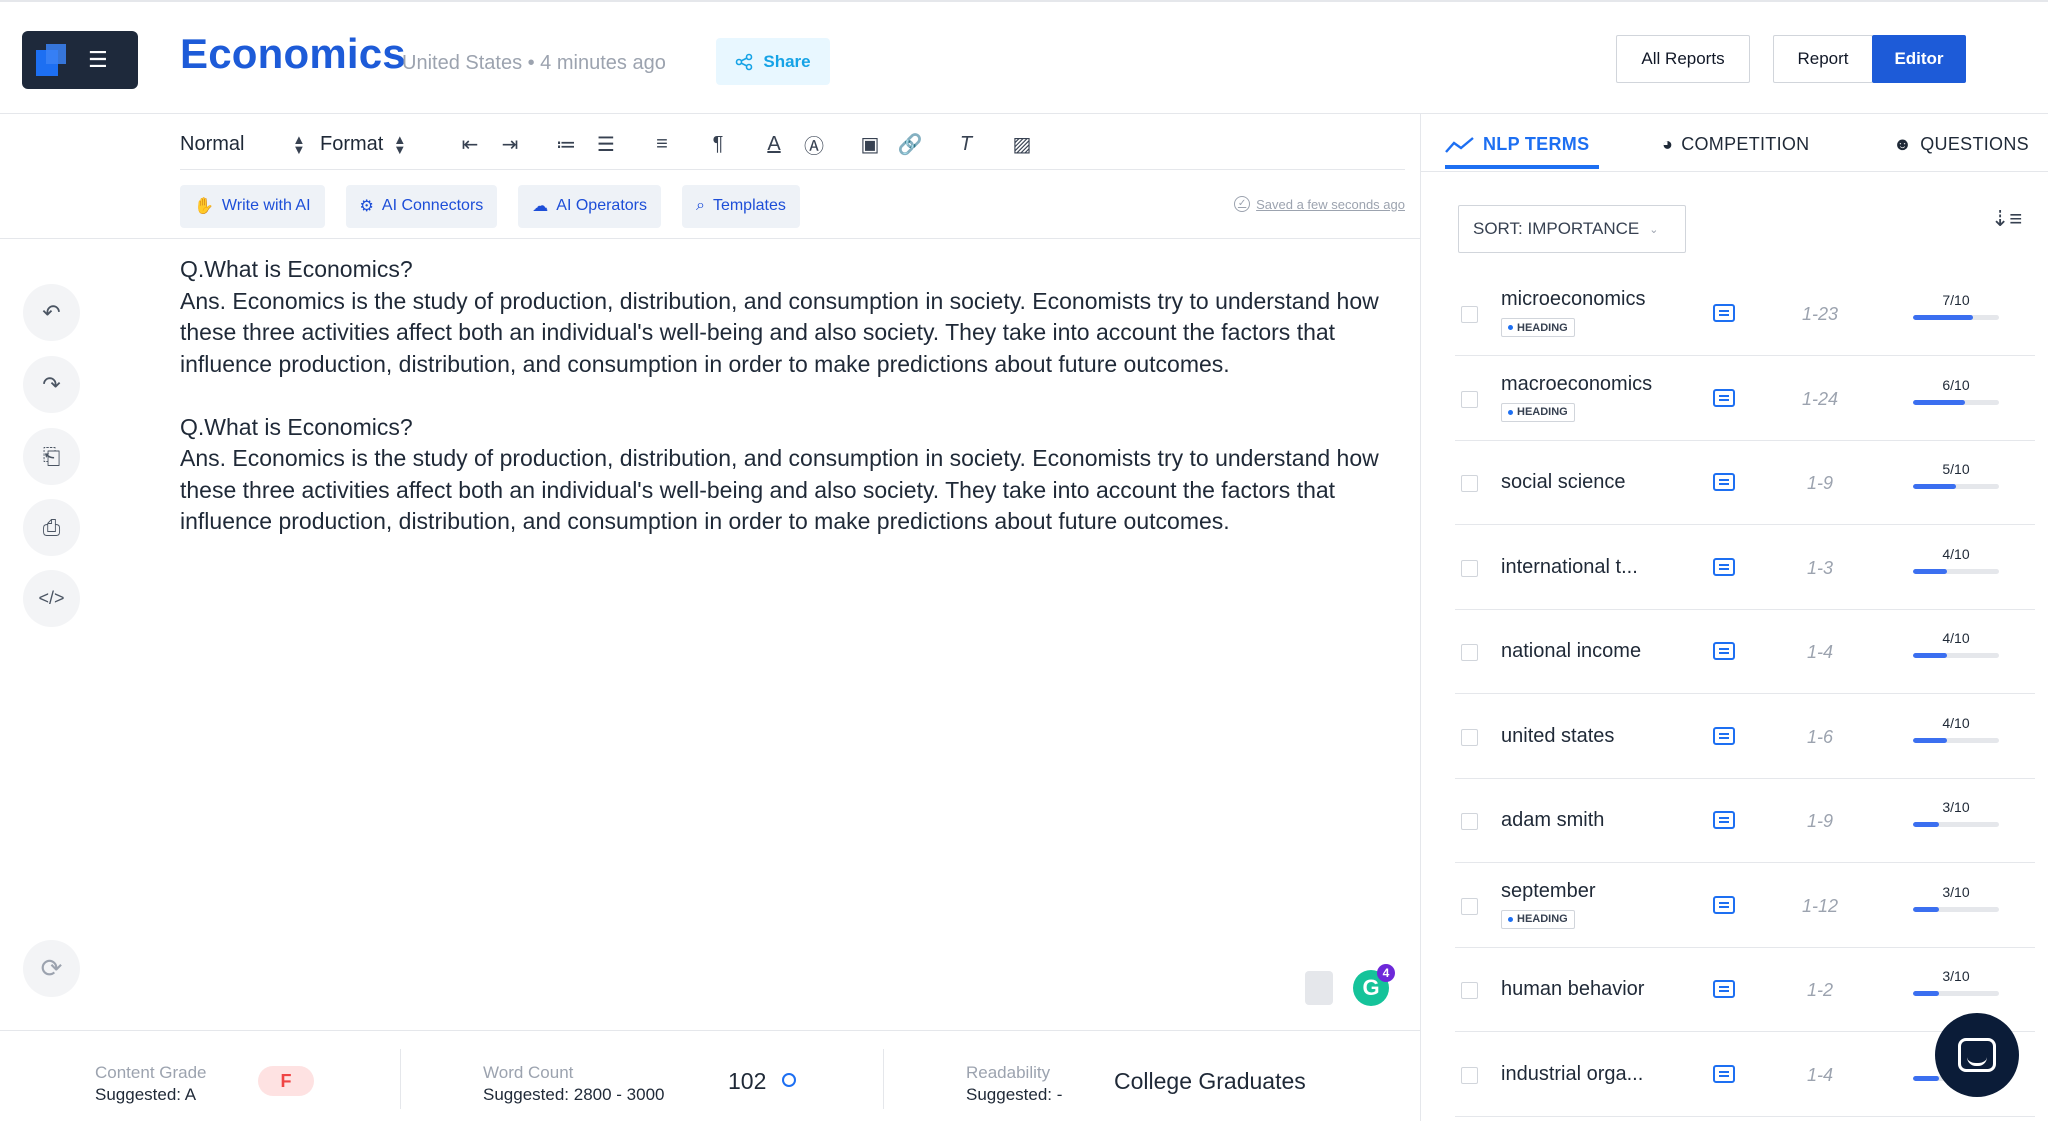 Image resolution: width=2048 pixels, height=1121 pixels. Describe the element at coordinates (966, 144) in the screenshot. I see `clear-format-icon: T` at that location.